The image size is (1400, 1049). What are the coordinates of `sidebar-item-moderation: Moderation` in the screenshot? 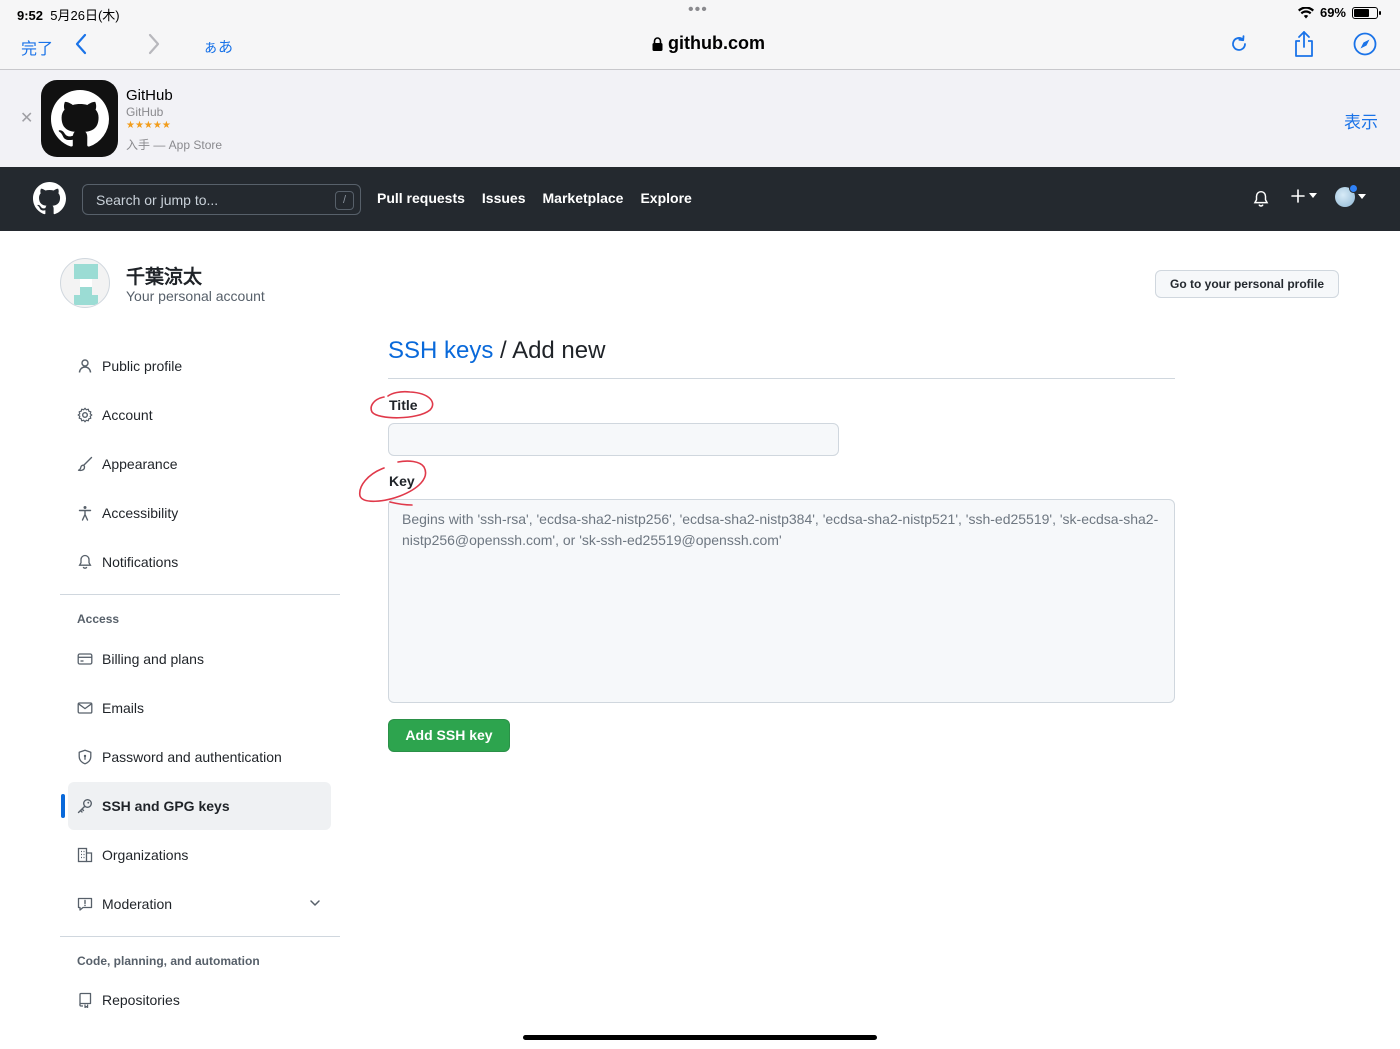 It's located at (199, 904).